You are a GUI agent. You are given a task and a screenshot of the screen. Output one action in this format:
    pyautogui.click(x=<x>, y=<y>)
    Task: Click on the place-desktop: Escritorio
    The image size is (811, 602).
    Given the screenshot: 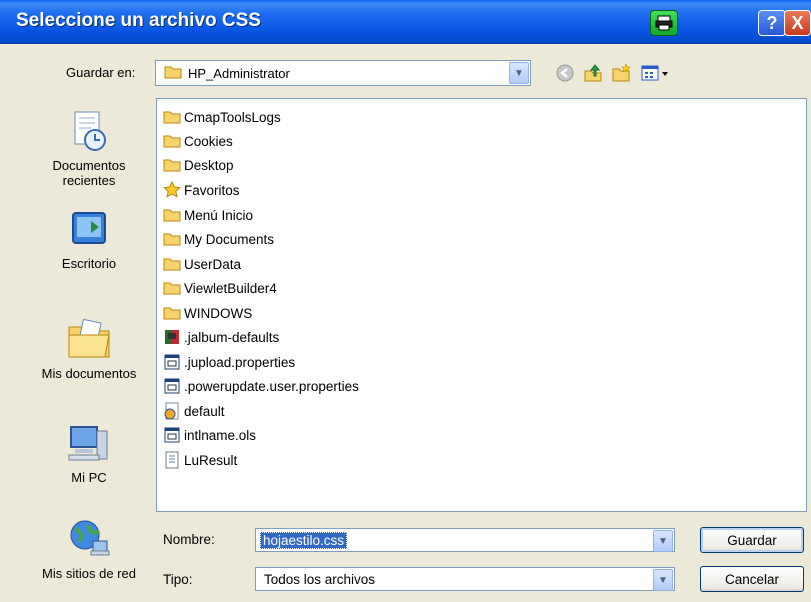 What is the action you would take?
    pyautogui.click(x=89, y=238)
    